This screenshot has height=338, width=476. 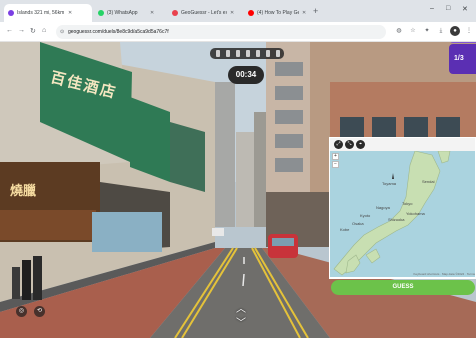 What do you see at coordinates (365, 215) in the screenshot?
I see `map-label: Kyoto` at bounding box center [365, 215].